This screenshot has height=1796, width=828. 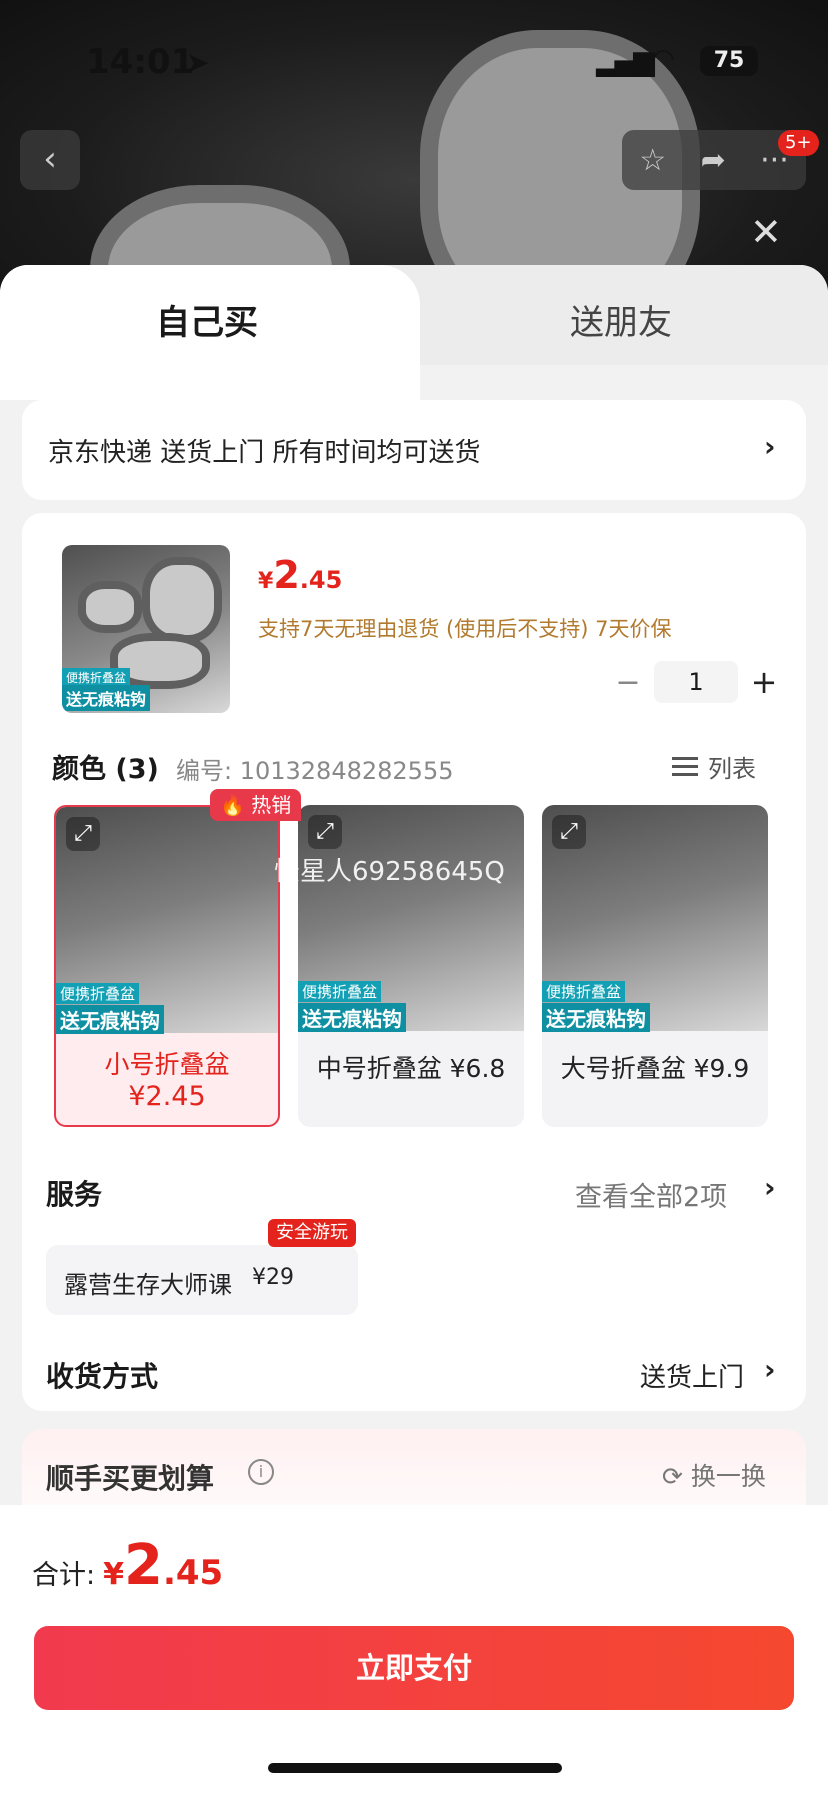 I want to click on home-indicator, so click(x=415, y=1768).